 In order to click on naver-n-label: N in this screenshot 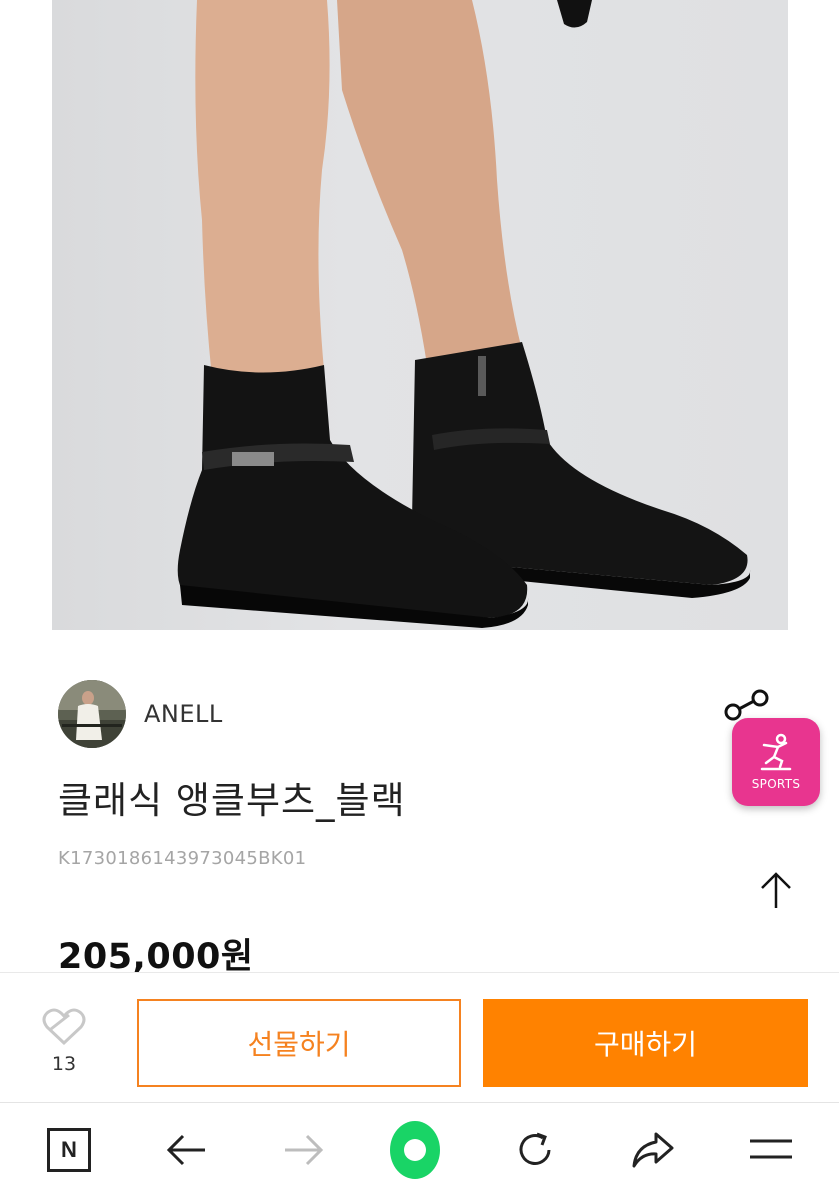, I will do `click(69, 1150)`.